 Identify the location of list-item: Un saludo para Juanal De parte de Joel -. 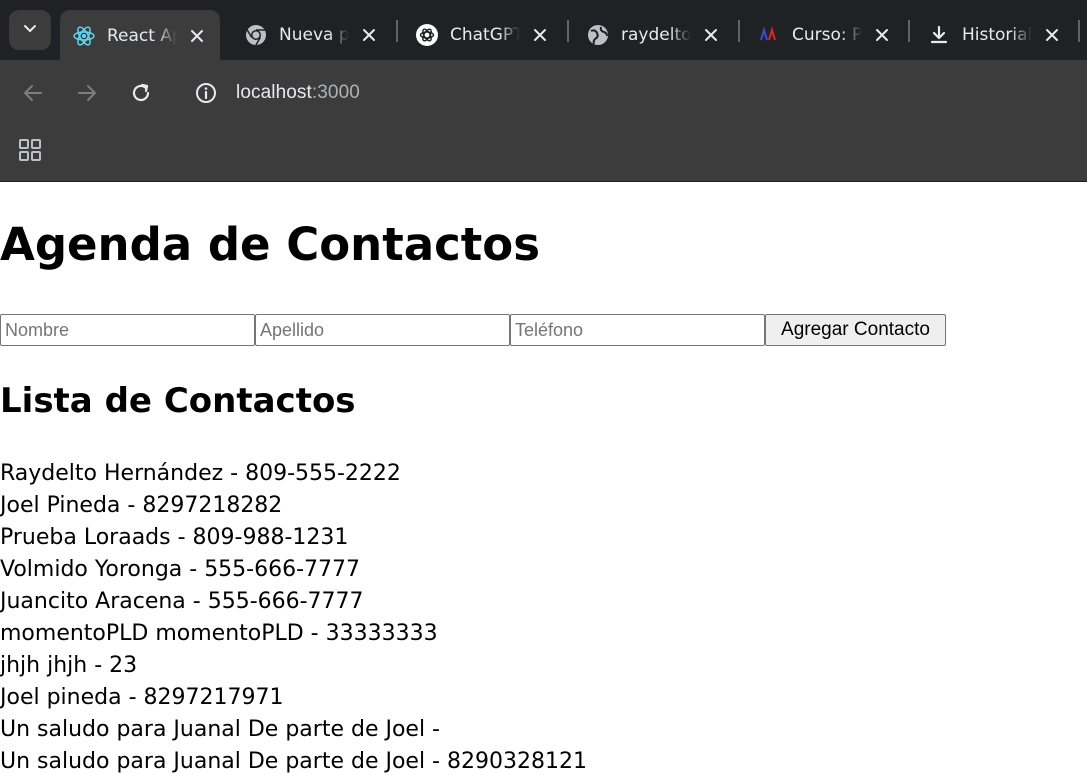
(220, 729).